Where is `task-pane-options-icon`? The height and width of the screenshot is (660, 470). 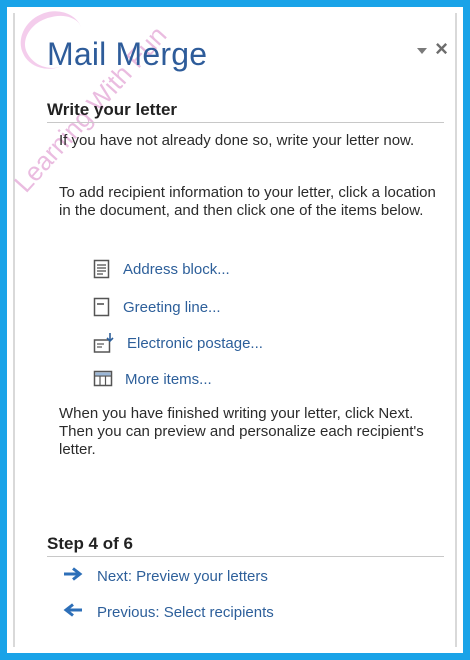
task-pane-options-icon is located at coordinates (422, 51).